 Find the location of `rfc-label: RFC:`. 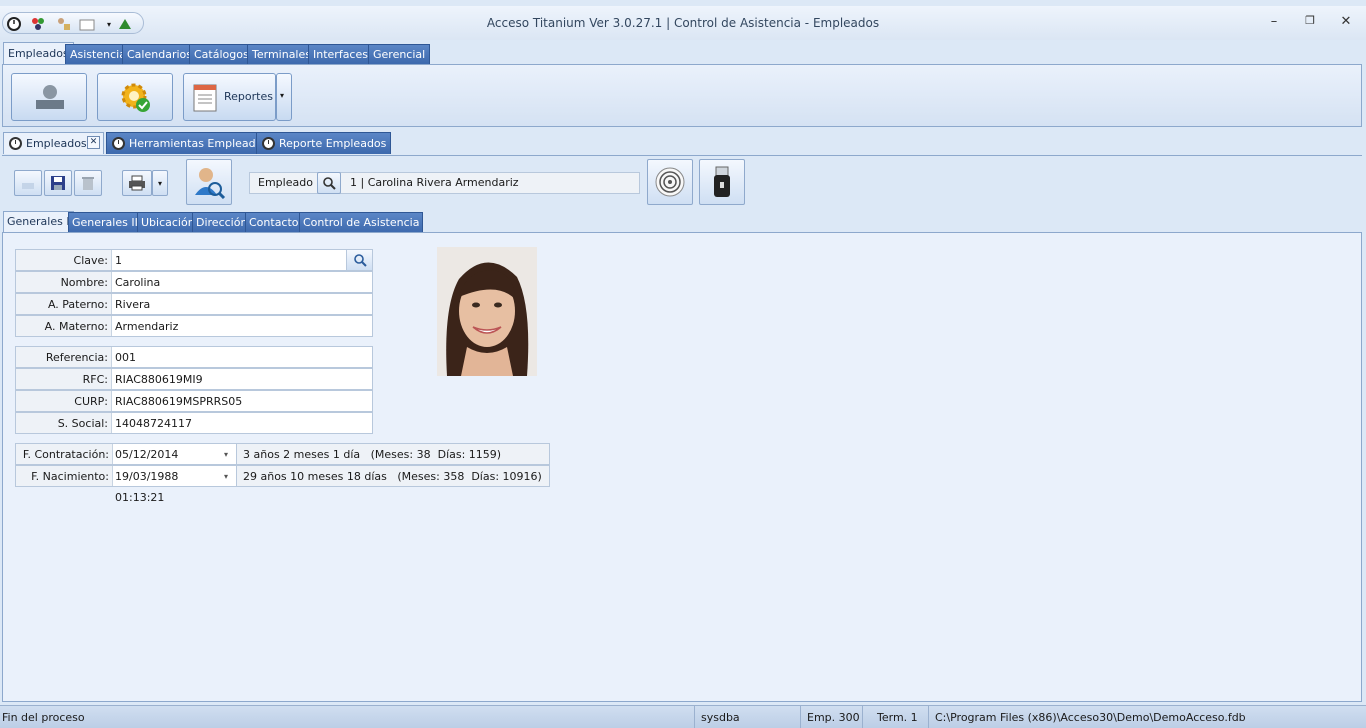

rfc-label: RFC: is located at coordinates (64, 379).